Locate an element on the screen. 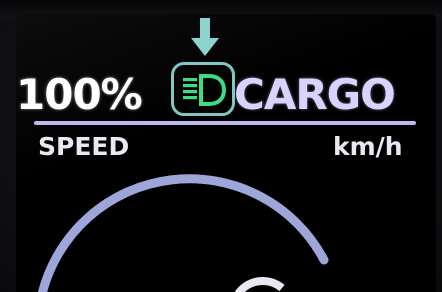 The width and height of the screenshot is (442, 292). assist-mode: CARGO is located at coordinates (315, 94).